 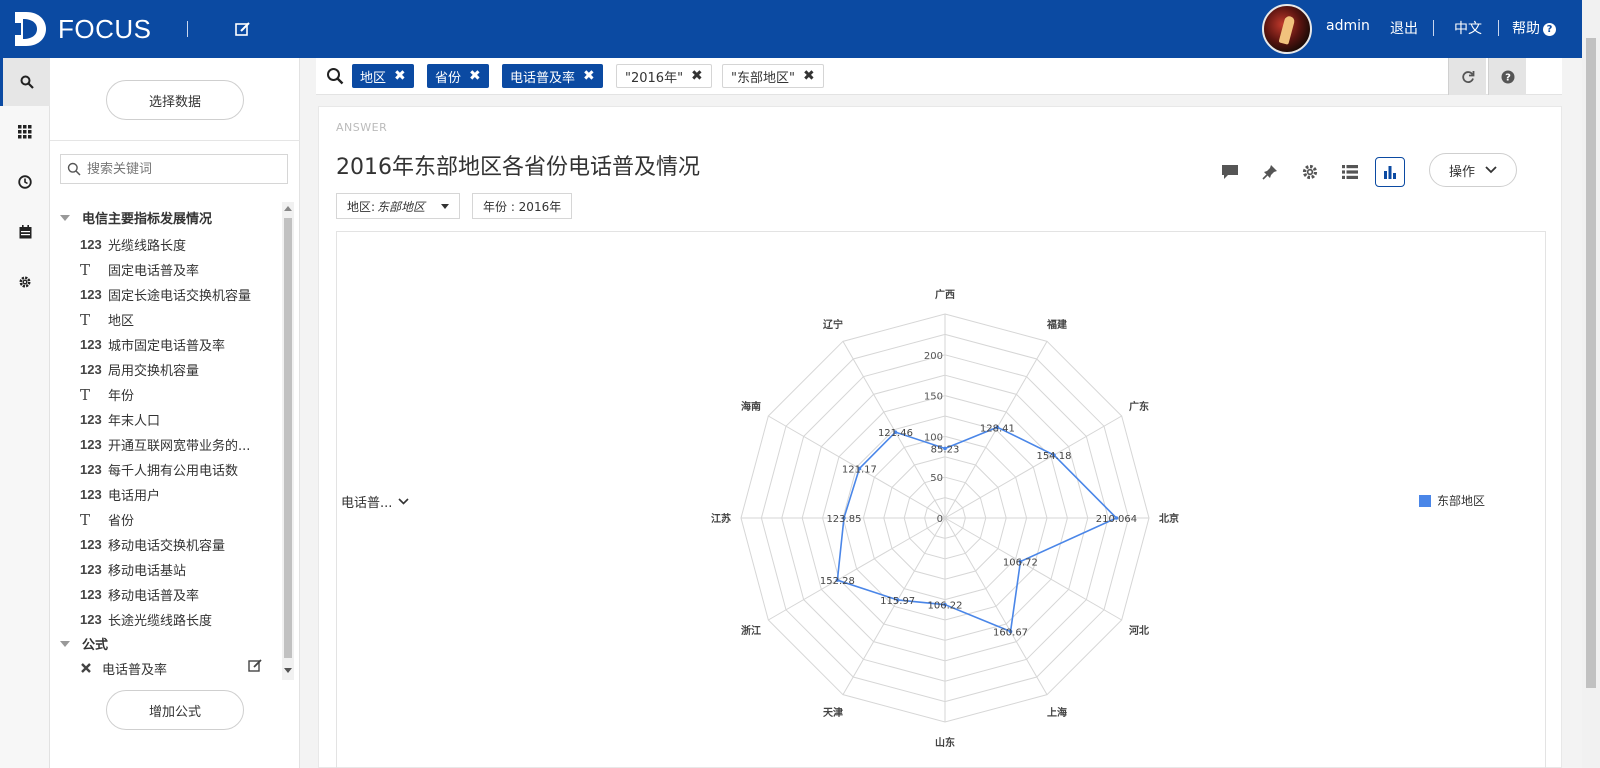 What do you see at coordinates (180, 569) in the screenshot?
I see `field-item: 123 移动电话基站` at bounding box center [180, 569].